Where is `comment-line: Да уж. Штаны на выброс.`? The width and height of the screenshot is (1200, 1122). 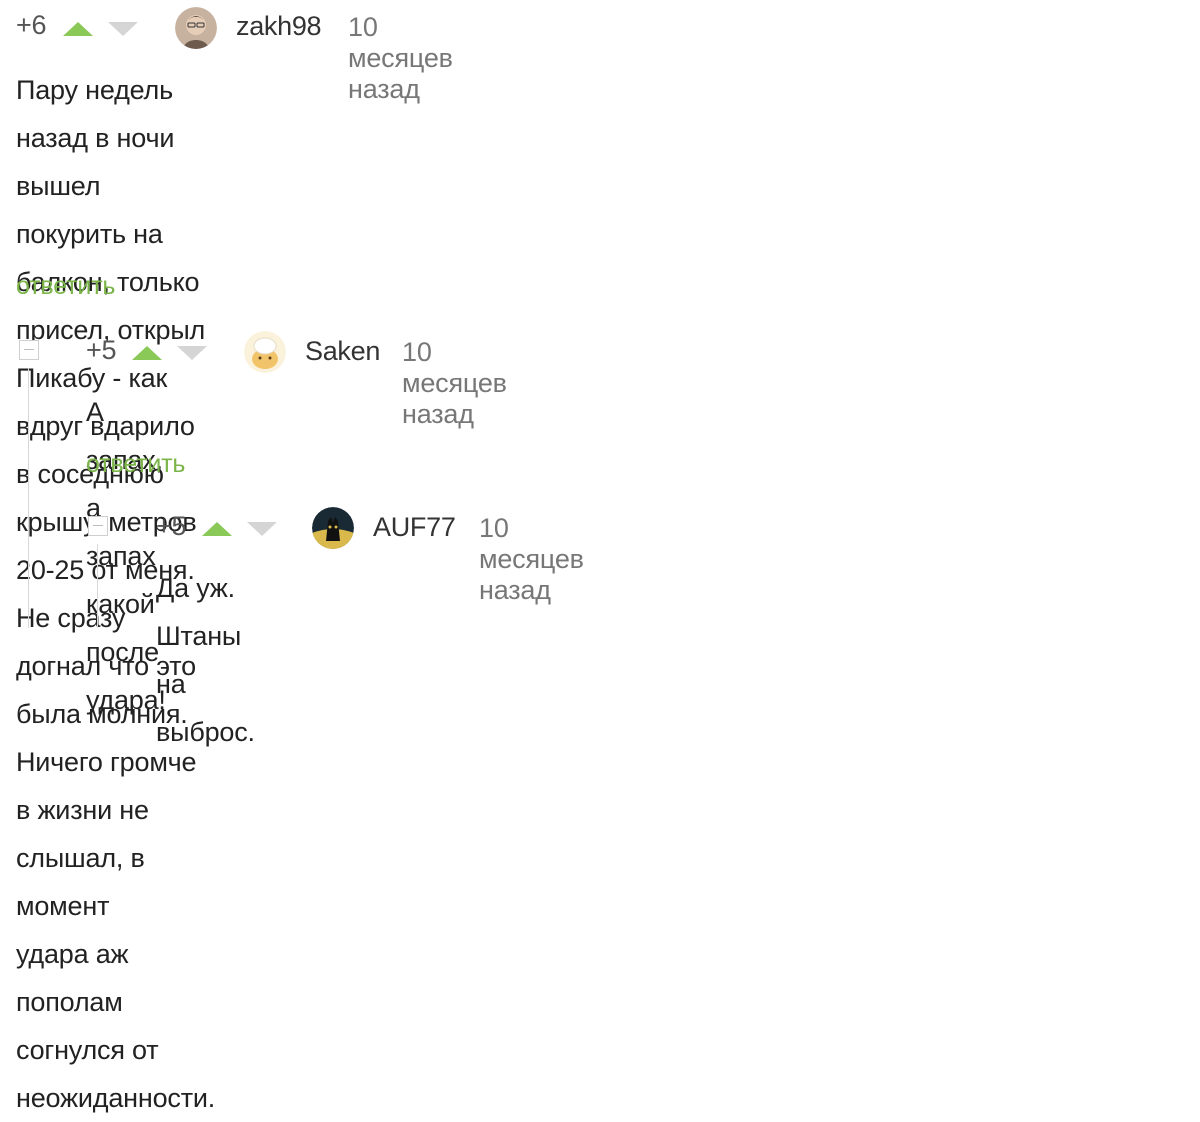
comment-line: Да уж. Штаны на выброс. is located at coordinates (205, 660).